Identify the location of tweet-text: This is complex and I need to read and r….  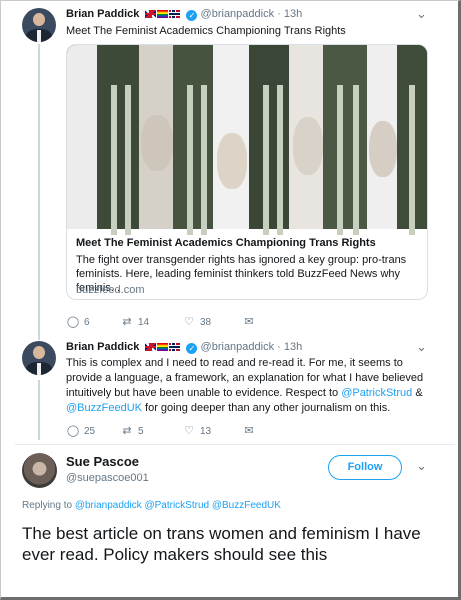
(251, 386).